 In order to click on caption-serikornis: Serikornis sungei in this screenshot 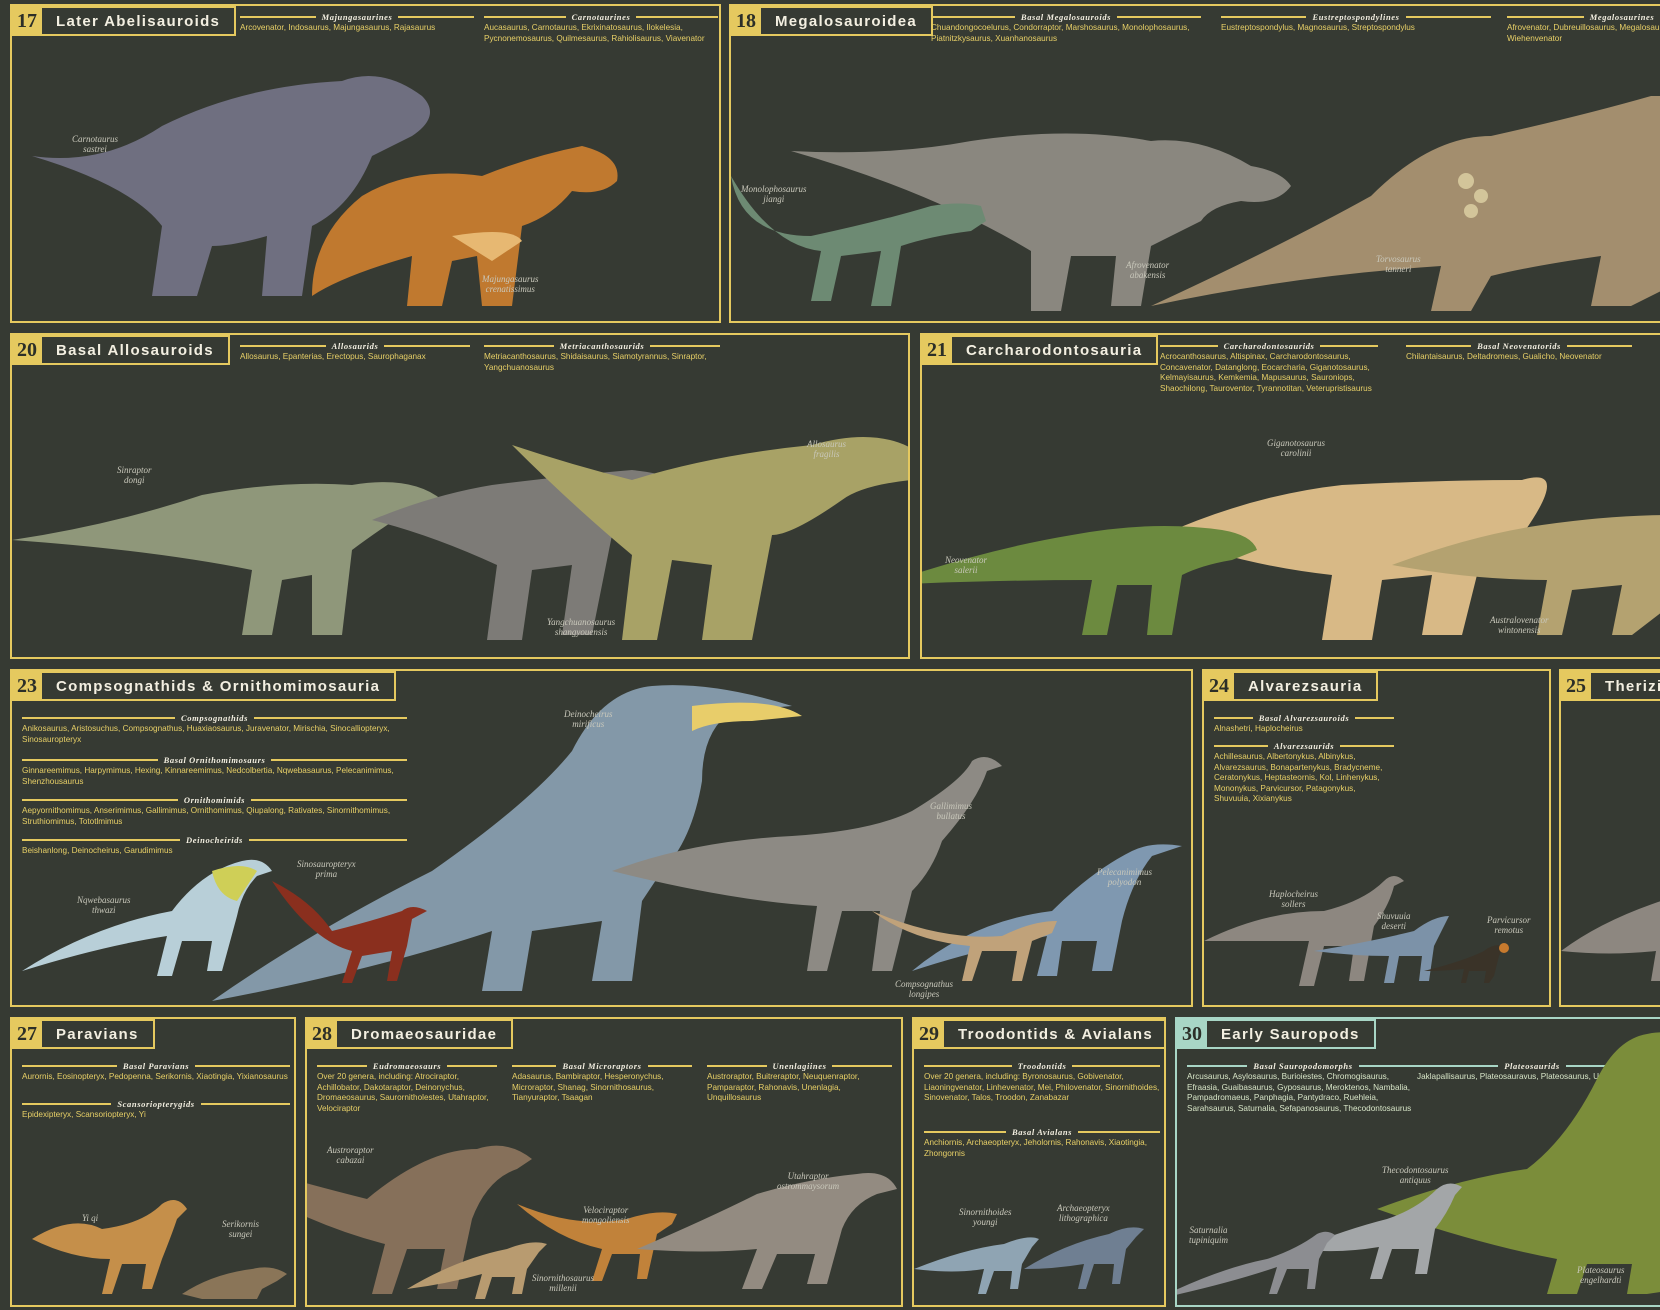, I will do `click(240, 1229)`.